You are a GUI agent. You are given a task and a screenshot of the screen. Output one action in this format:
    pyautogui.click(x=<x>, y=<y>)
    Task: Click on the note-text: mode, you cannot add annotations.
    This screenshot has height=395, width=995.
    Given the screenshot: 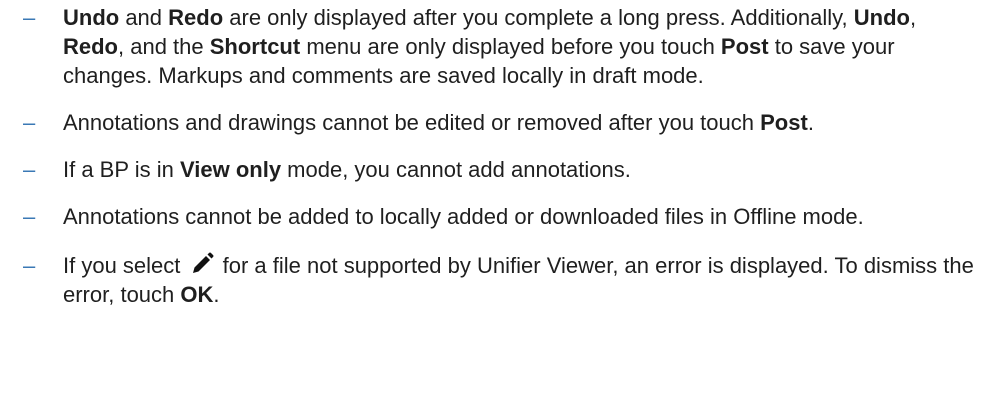 What is the action you would take?
    pyautogui.click(x=456, y=169)
    